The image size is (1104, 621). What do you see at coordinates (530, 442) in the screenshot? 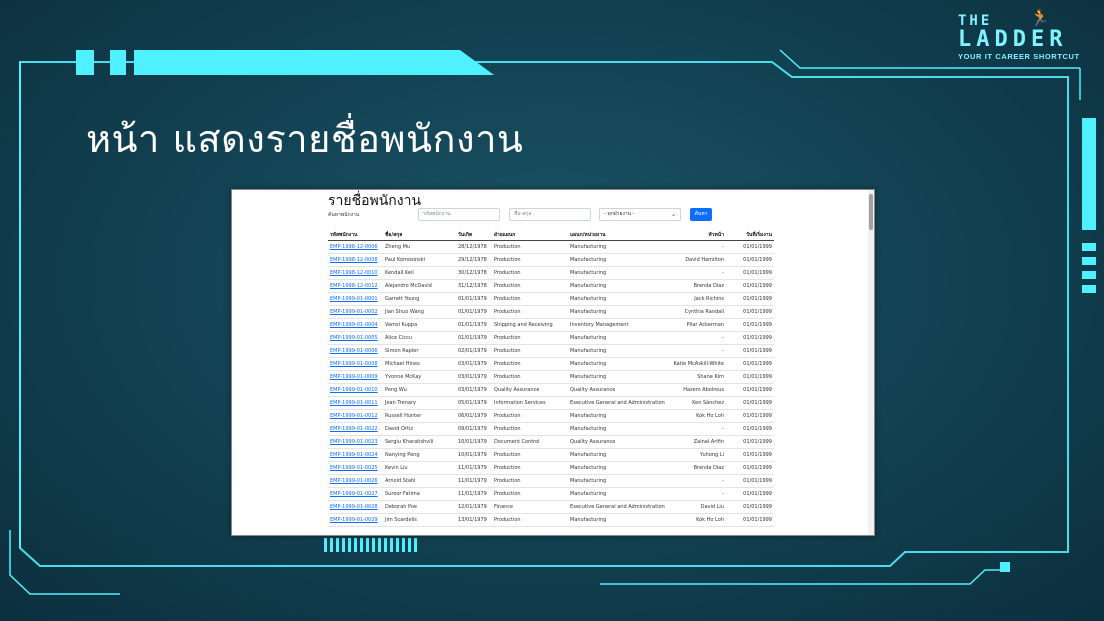
I see `division: Document Control` at bounding box center [530, 442].